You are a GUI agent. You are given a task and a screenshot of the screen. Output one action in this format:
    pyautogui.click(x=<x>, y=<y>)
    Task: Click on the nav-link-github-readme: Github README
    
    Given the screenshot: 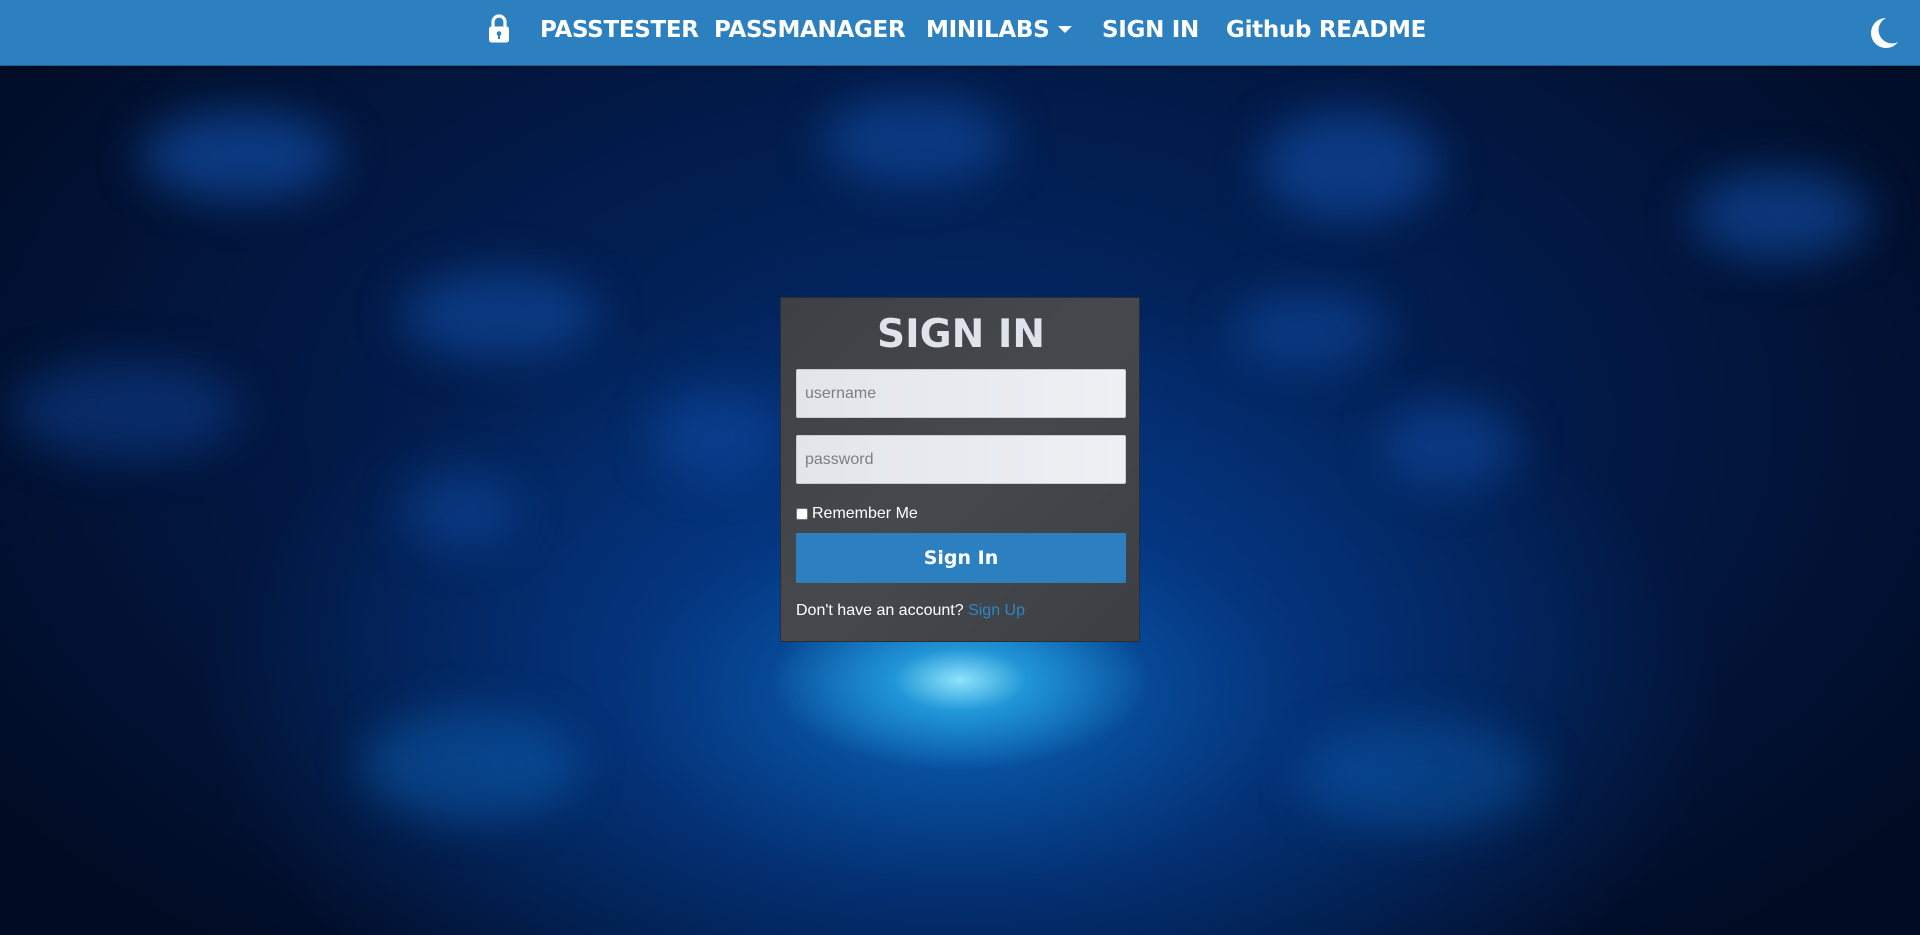 What is the action you would take?
    pyautogui.click(x=1326, y=30)
    